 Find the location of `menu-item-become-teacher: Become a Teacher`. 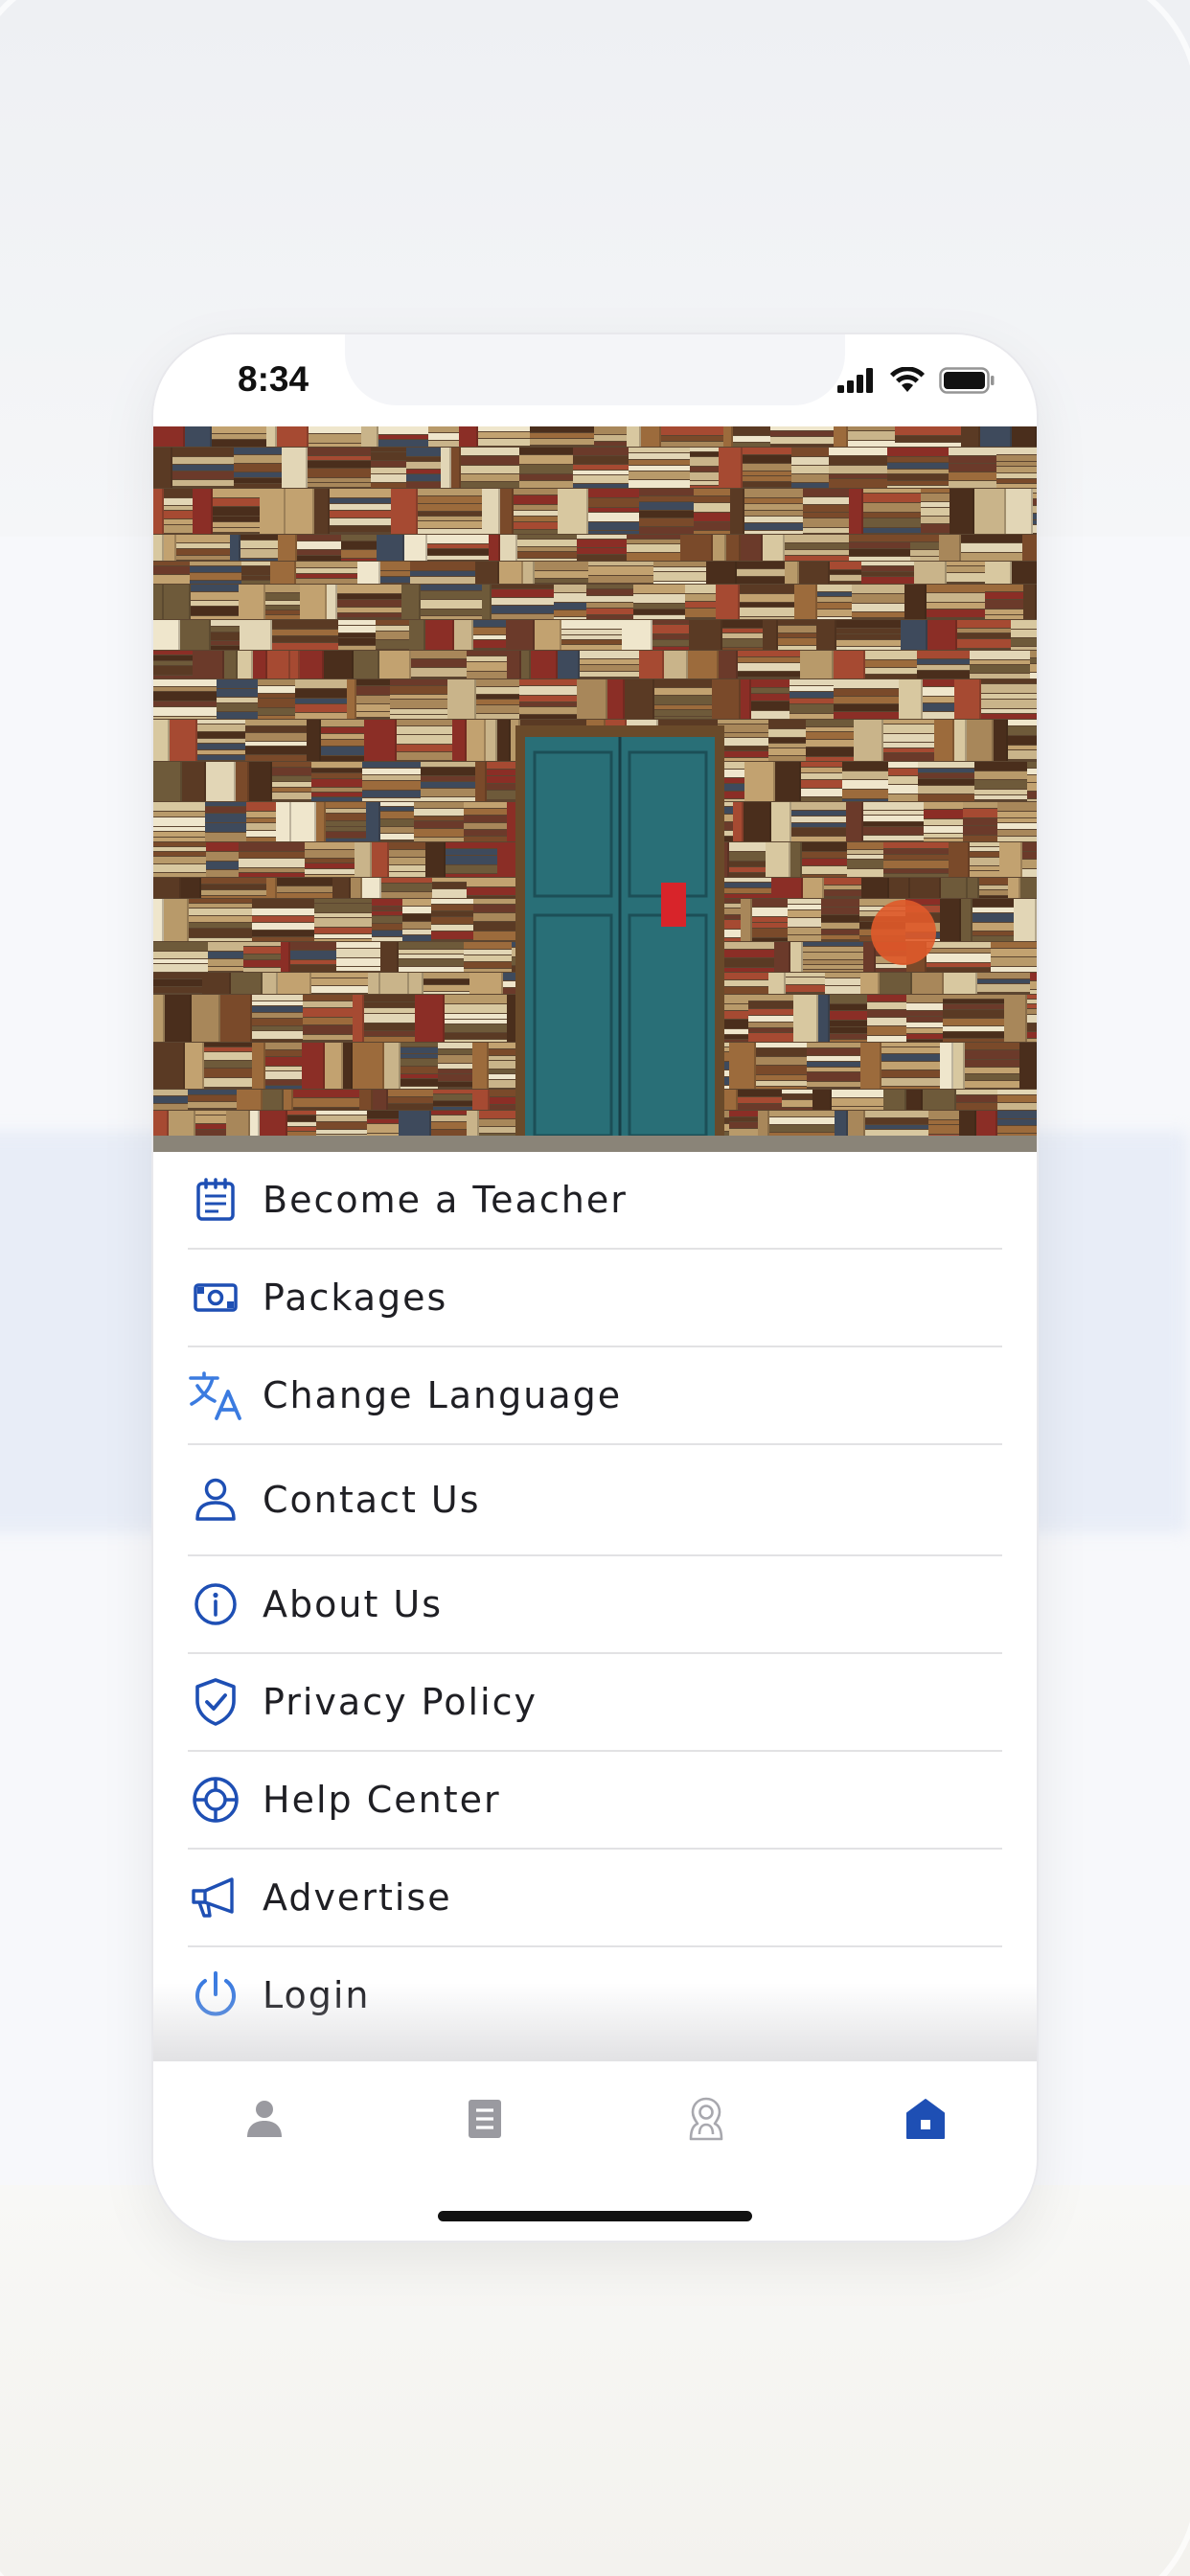

menu-item-become-teacher: Become a Teacher is located at coordinates (595, 1201).